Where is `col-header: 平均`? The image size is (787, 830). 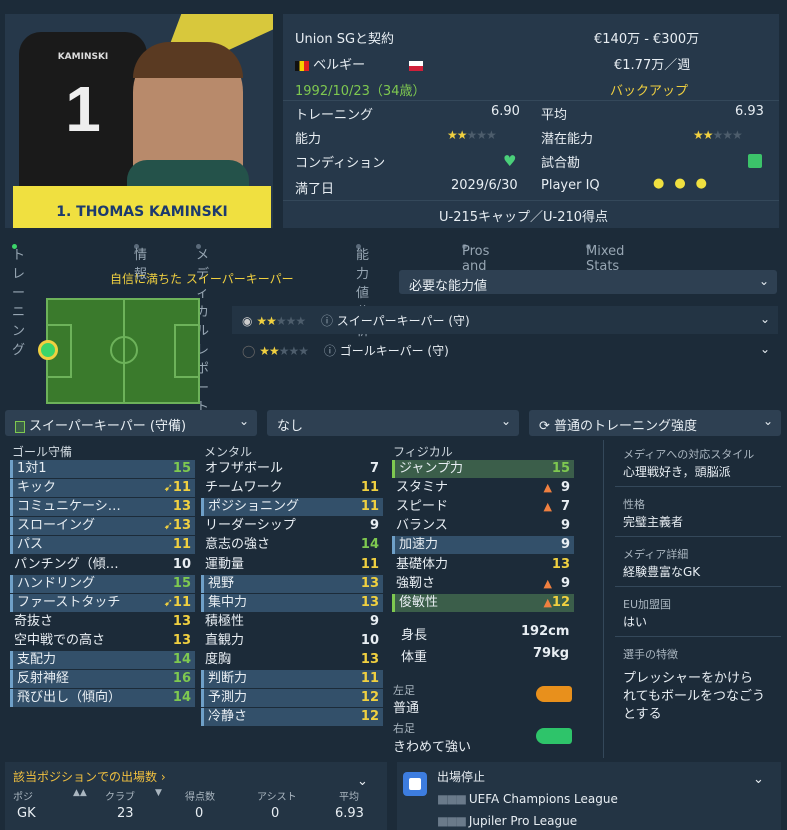
col-header: 平均 is located at coordinates (349, 797).